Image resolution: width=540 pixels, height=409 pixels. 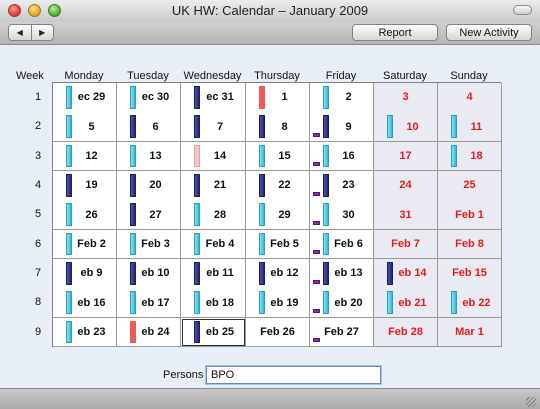 I want to click on day-date-label: 26, so click(x=91, y=214).